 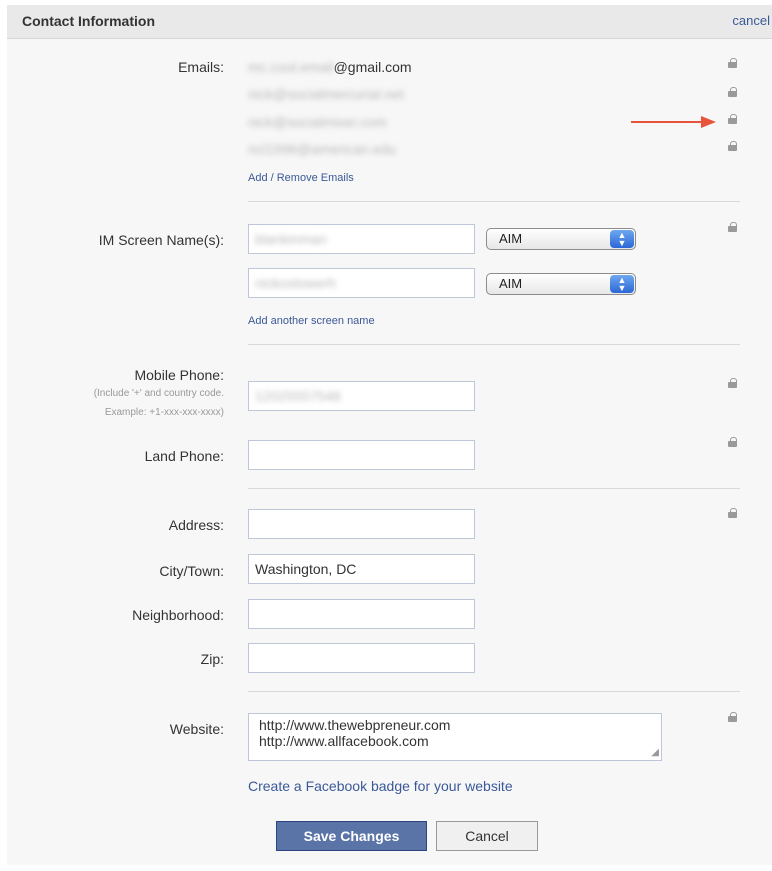 I want to click on neighborhood-label: Neighborhood:, so click(x=178, y=615).